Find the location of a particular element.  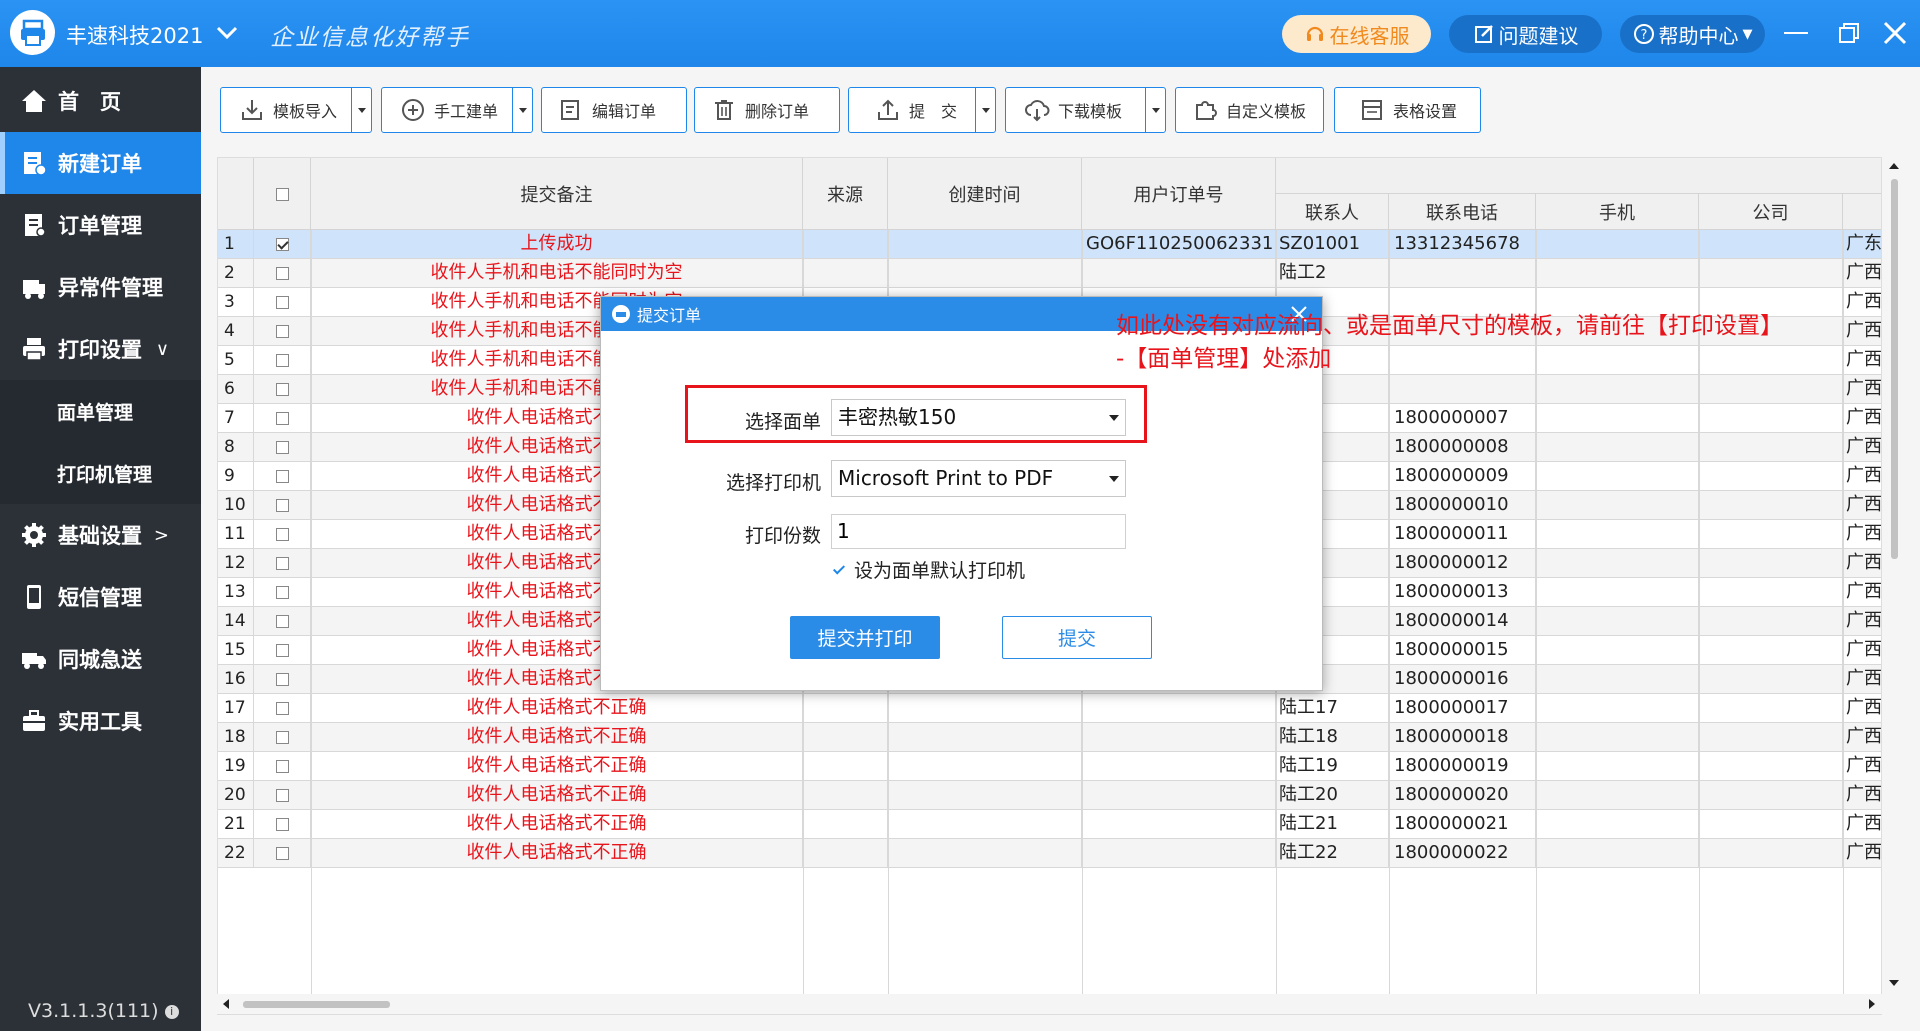

row-number: 10 is located at coordinates (236, 505).